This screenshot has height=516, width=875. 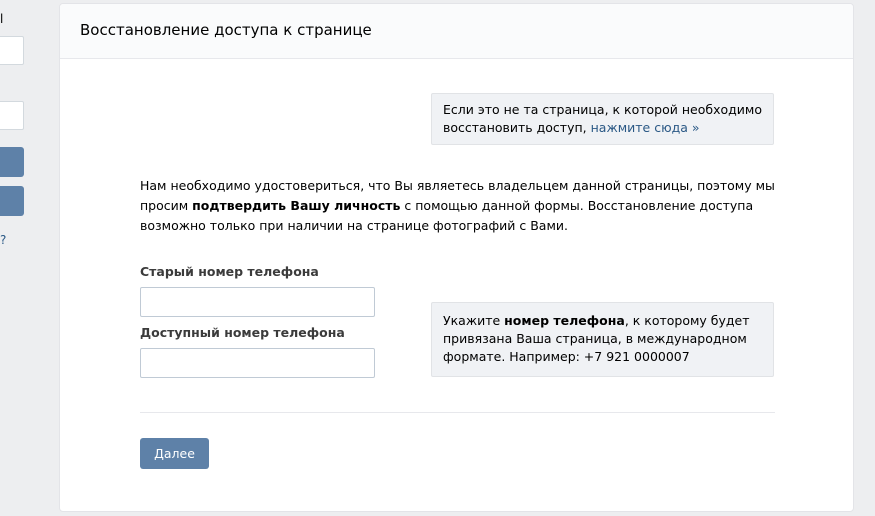 What do you see at coordinates (242, 332) in the screenshot?
I see `new-phone-label: Доступный номер телефона` at bounding box center [242, 332].